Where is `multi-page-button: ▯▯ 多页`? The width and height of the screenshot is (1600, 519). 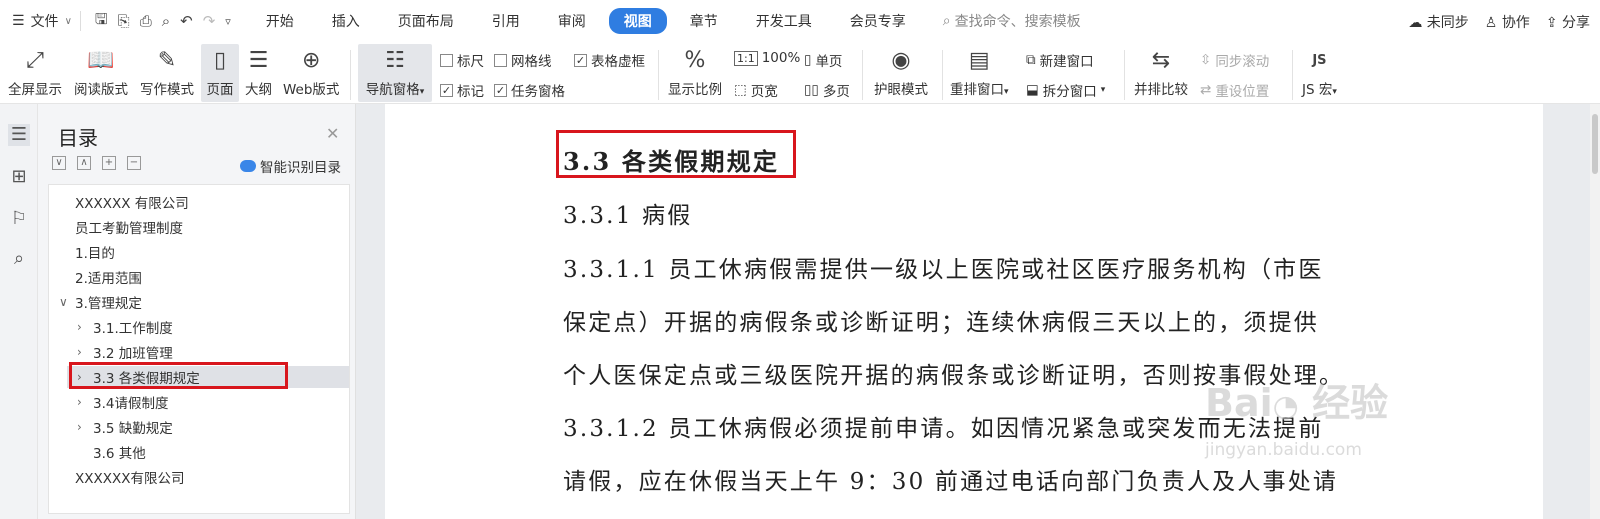
multi-page-button: ▯▯ 多页 is located at coordinates (827, 90).